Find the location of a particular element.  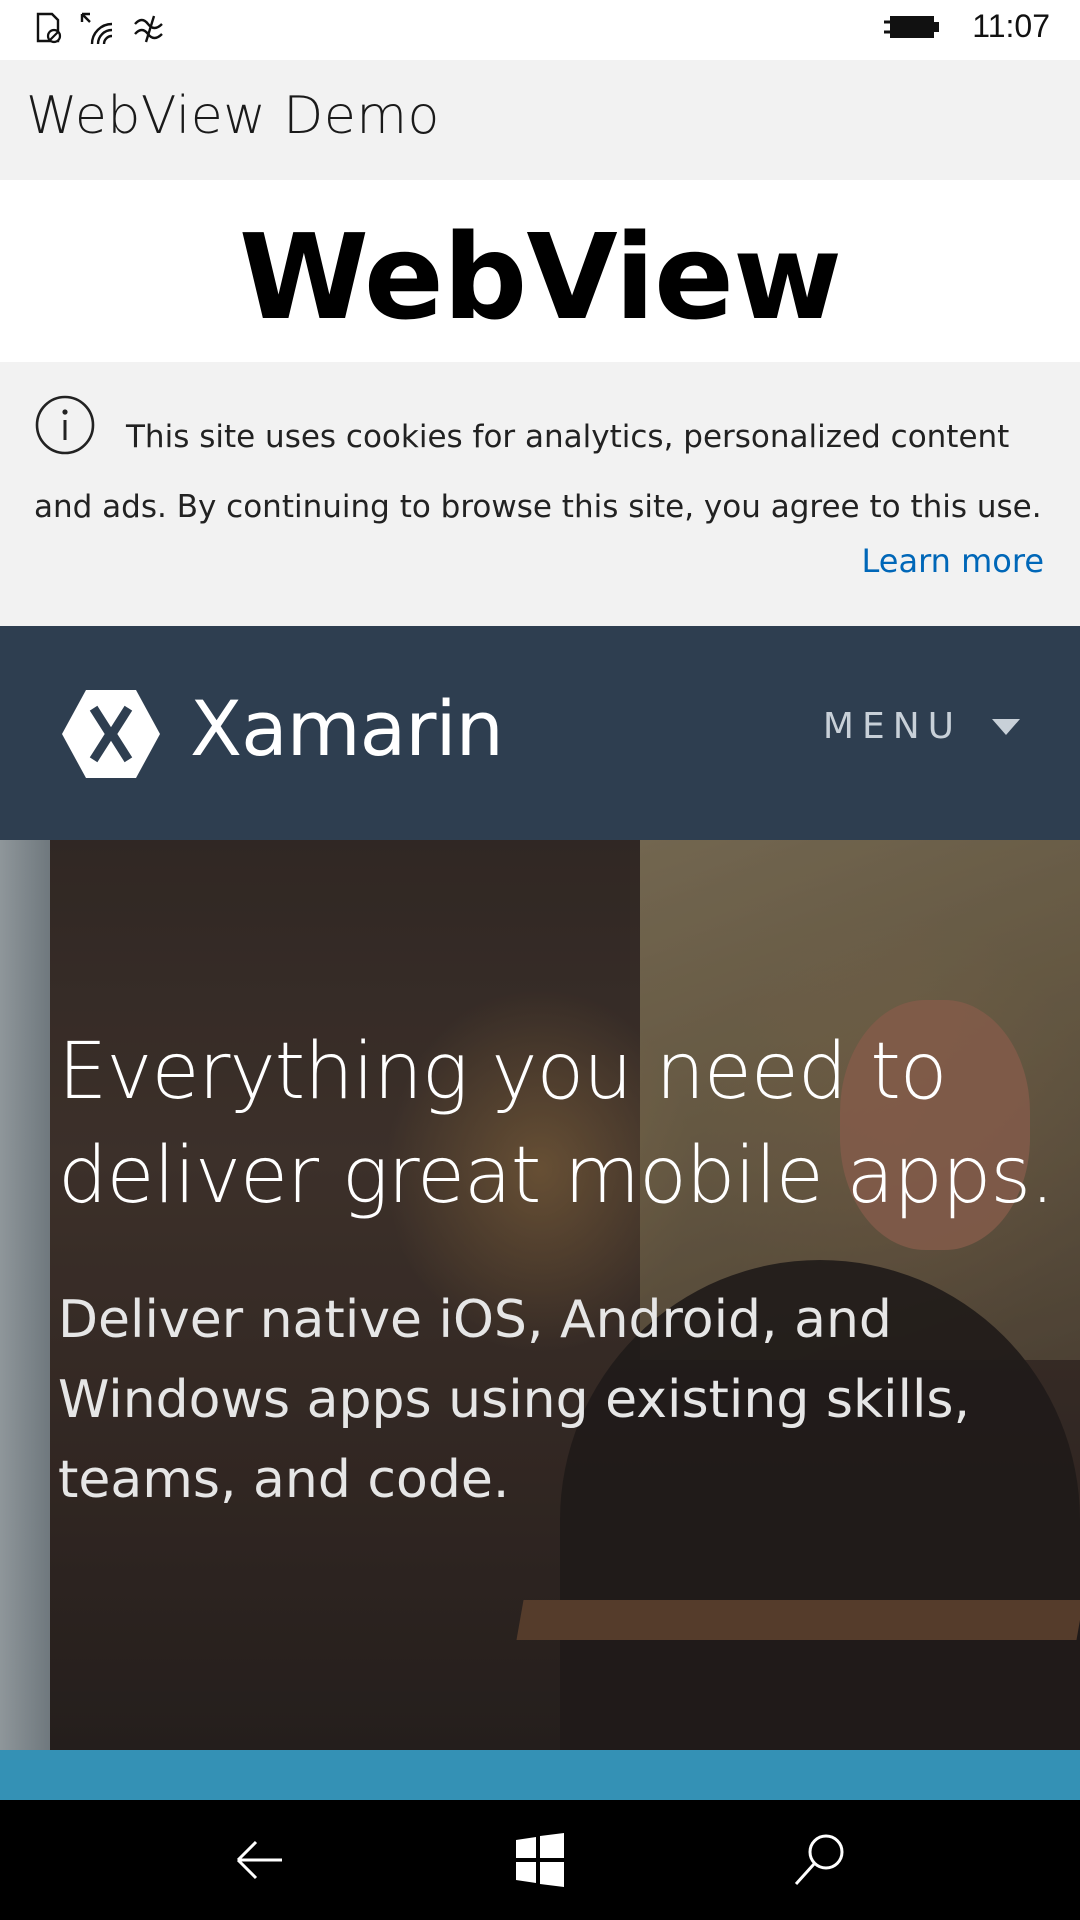

page-header: WebView is located at coordinates (540, 271).